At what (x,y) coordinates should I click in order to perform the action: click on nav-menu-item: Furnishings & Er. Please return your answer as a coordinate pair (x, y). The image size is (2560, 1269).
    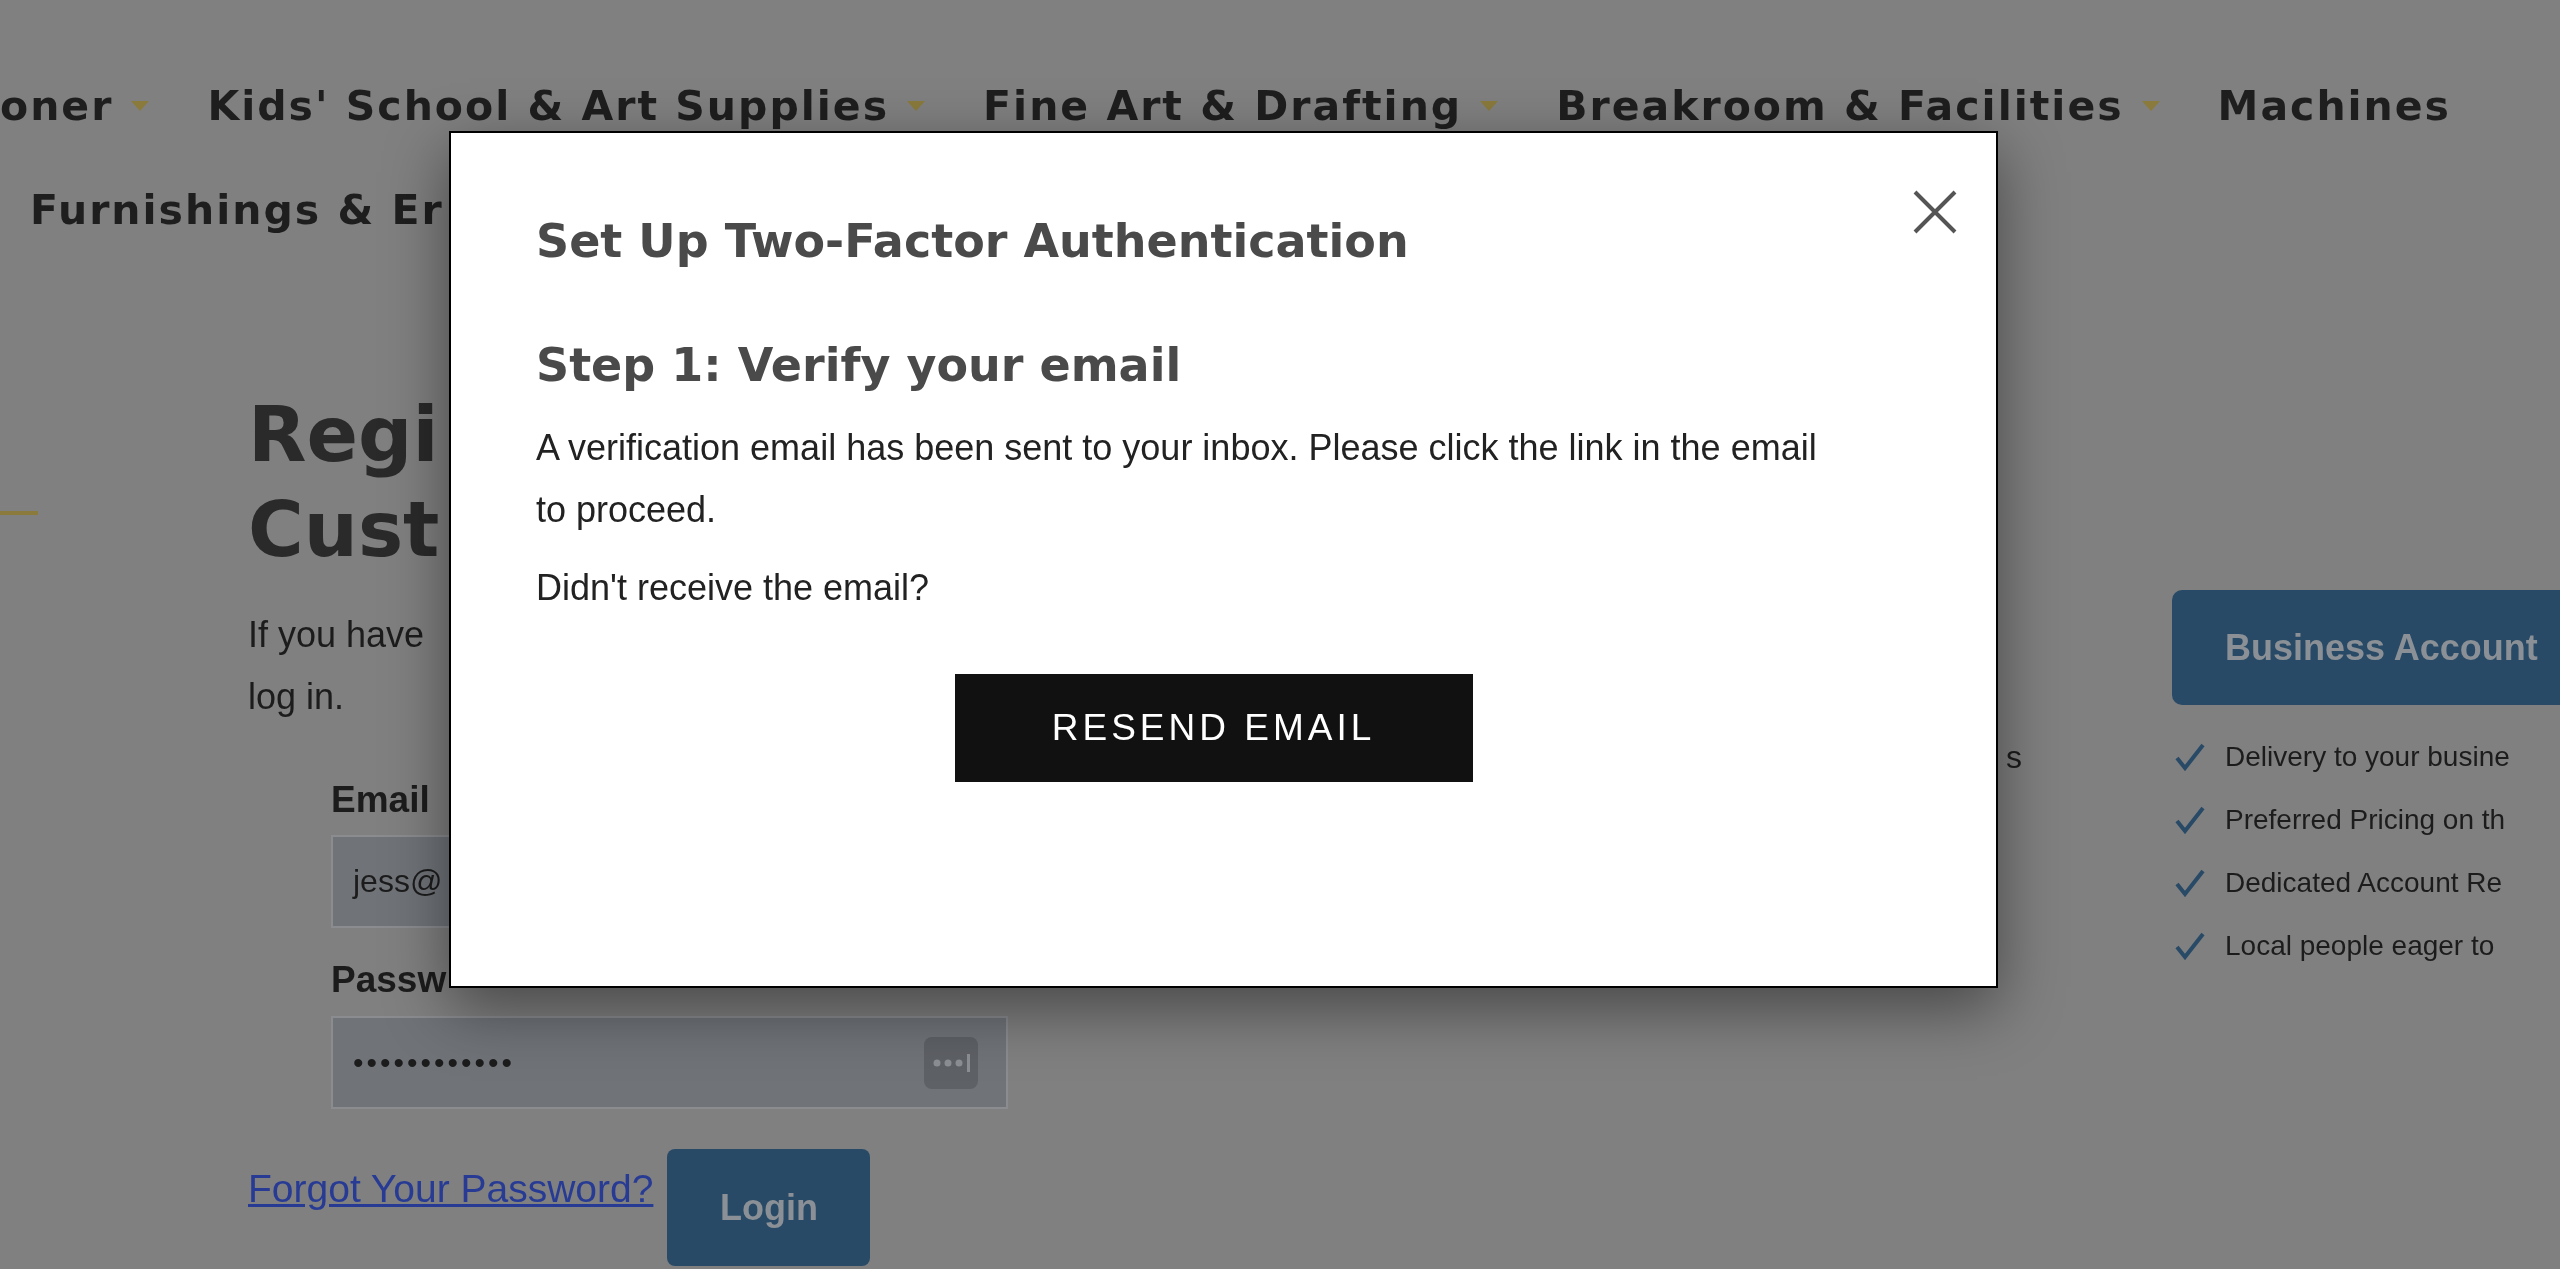
    Looking at the image, I should click on (237, 210).